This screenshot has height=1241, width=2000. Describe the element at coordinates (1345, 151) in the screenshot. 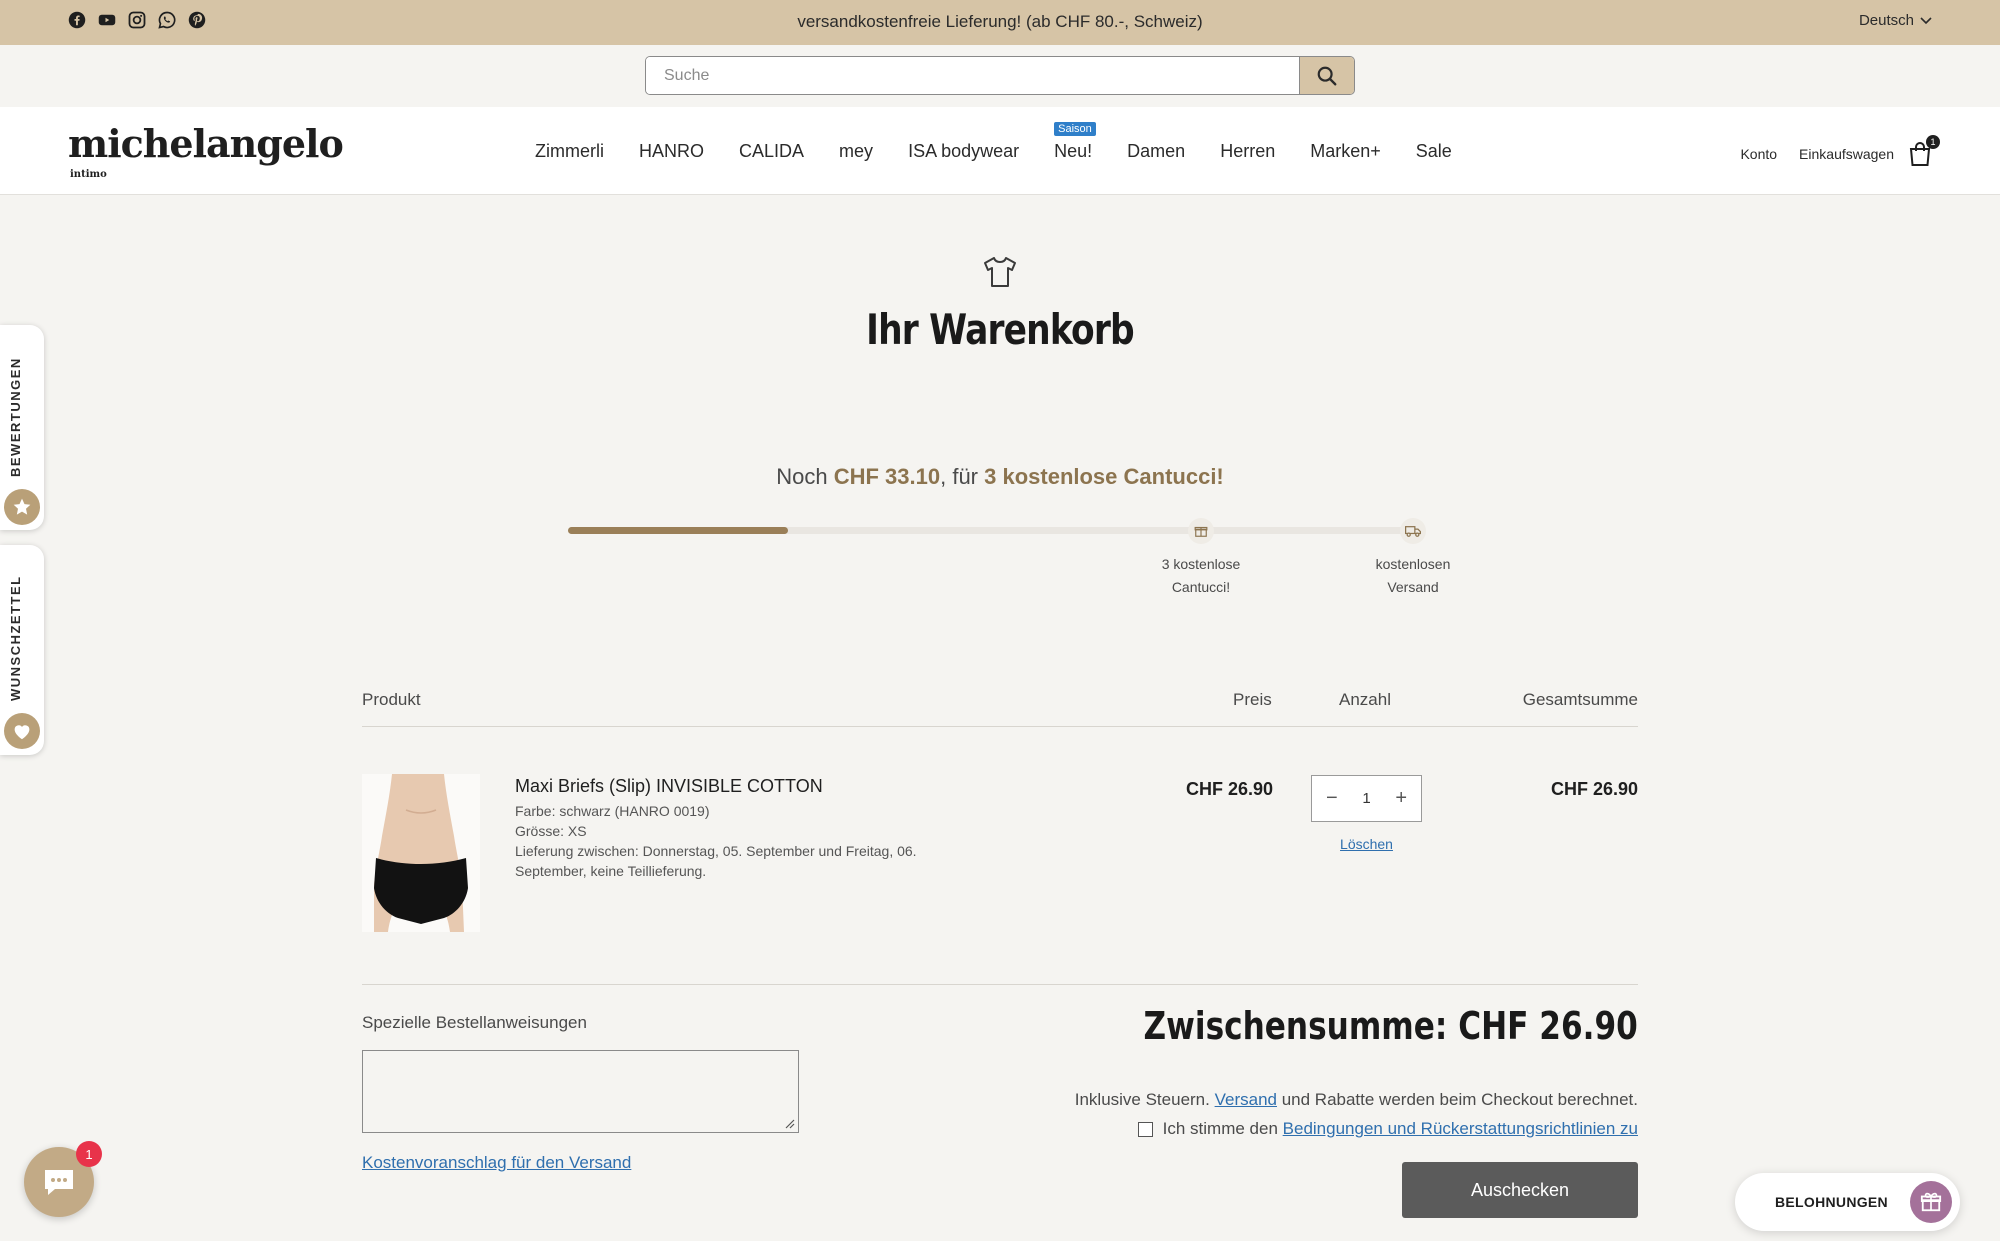

I see `nav-item-marken: Marken+` at that location.